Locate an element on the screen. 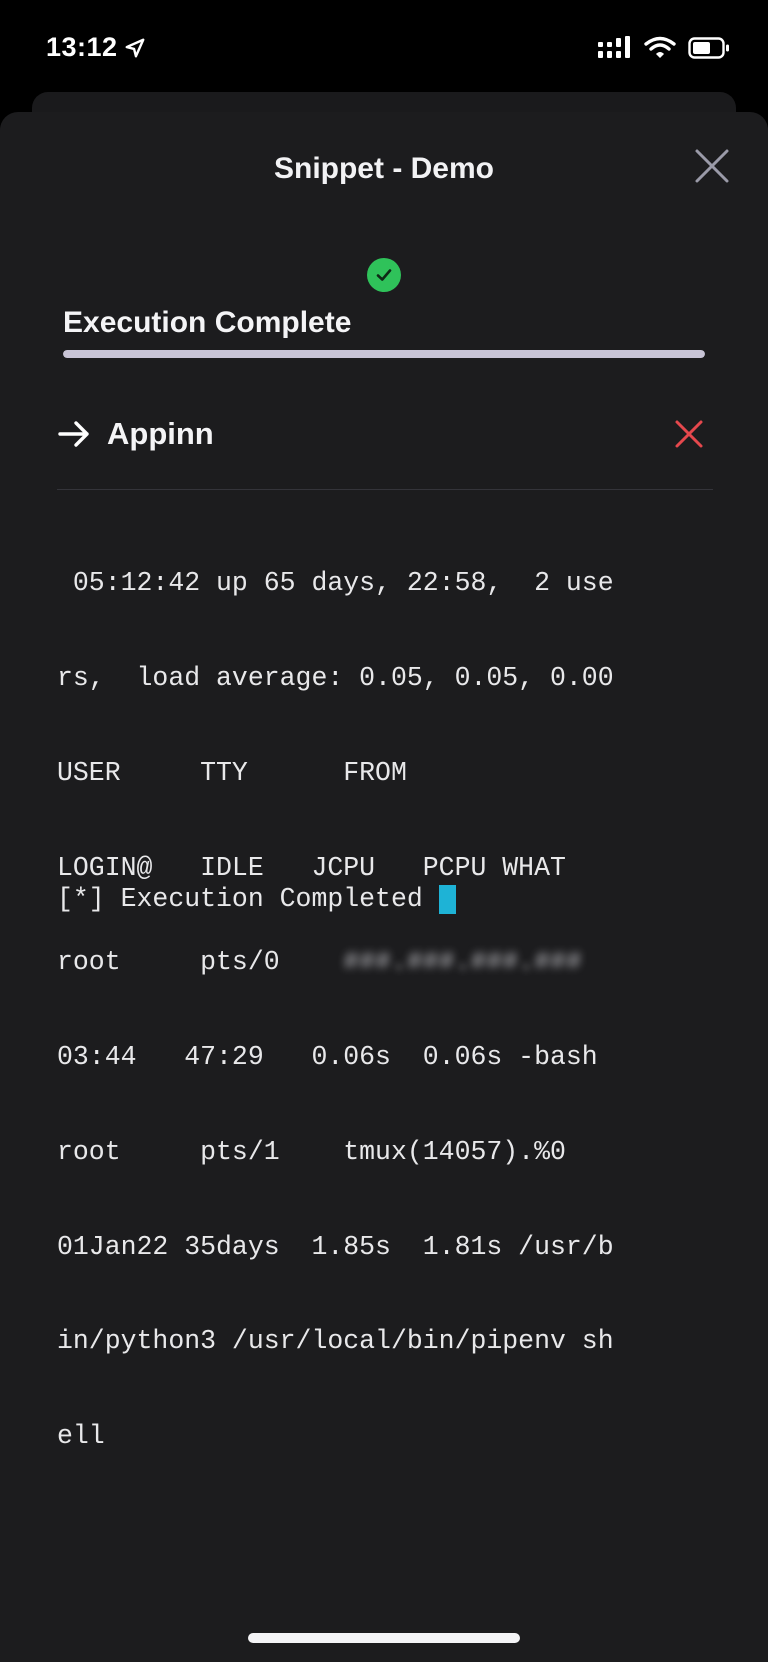 This screenshot has width=768, height=1662. host-row: Appinn is located at coordinates (385, 434).